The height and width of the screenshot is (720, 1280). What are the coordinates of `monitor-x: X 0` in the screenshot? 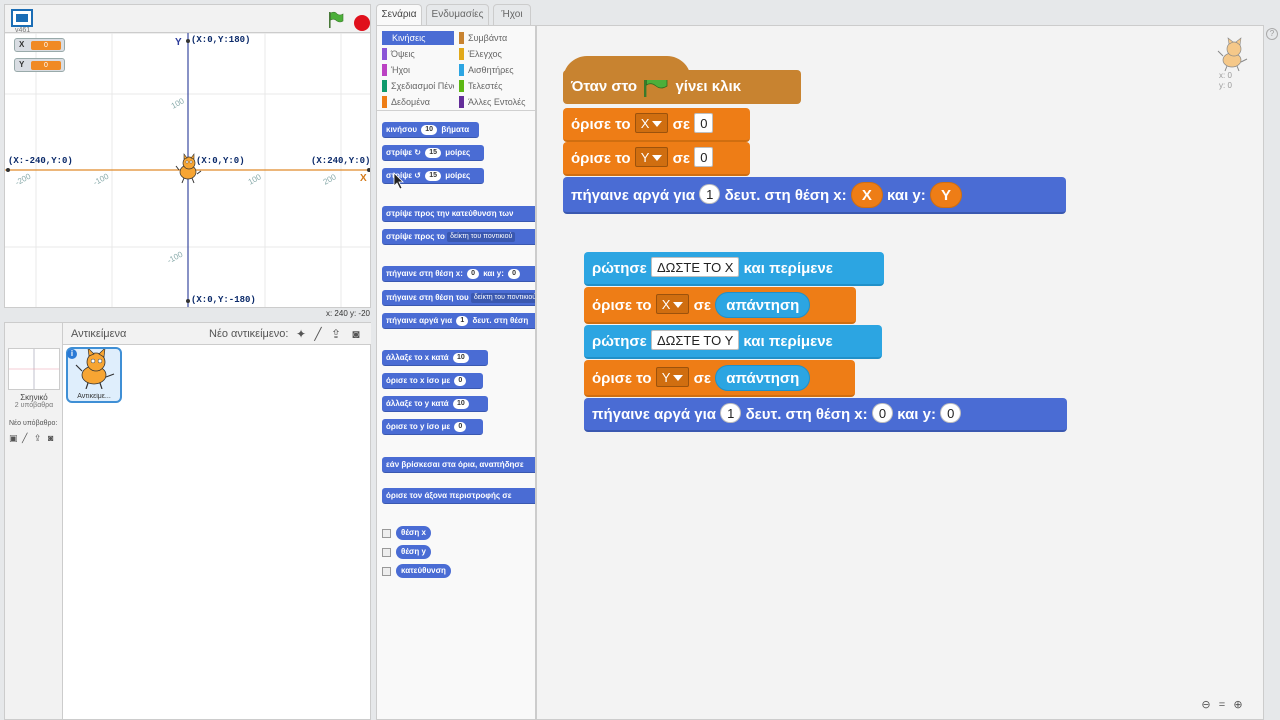 It's located at (39, 45).